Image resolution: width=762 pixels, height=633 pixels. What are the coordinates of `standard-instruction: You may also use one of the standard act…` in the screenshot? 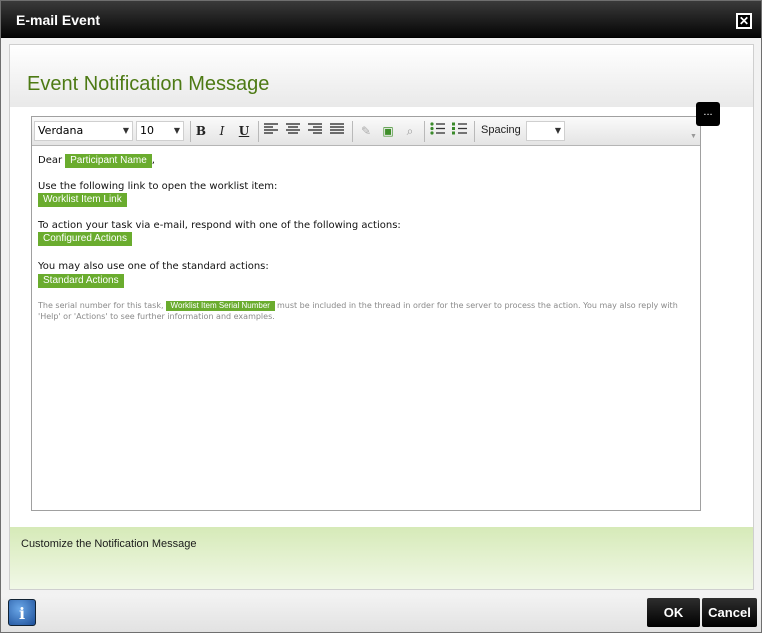 It's located at (153, 266).